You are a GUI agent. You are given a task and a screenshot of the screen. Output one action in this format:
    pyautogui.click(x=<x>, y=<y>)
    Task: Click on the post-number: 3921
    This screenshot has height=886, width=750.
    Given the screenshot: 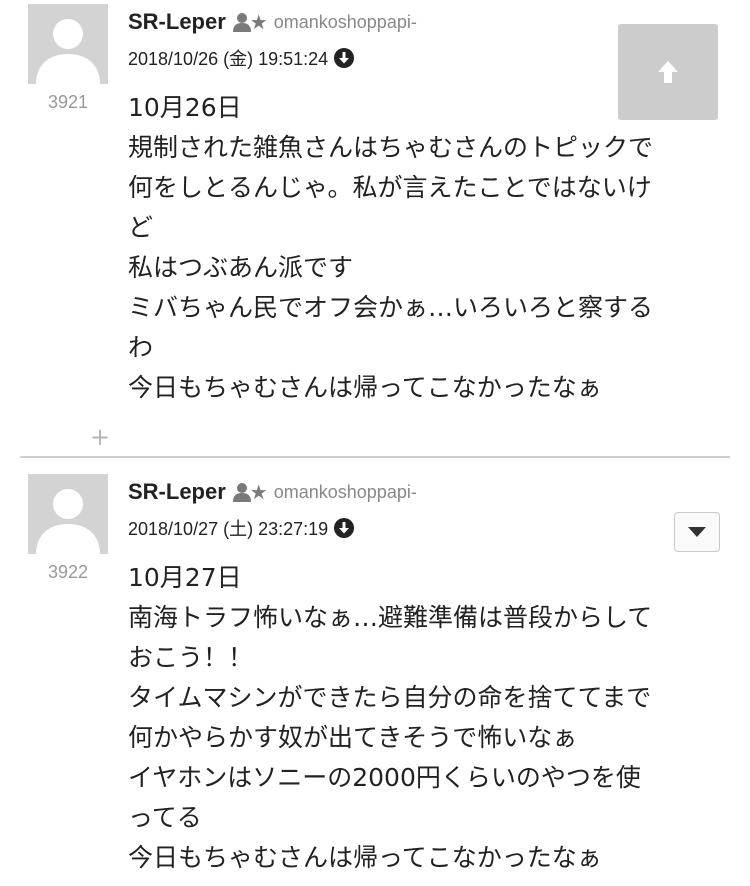 What is the action you would take?
    pyautogui.click(x=68, y=102)
    